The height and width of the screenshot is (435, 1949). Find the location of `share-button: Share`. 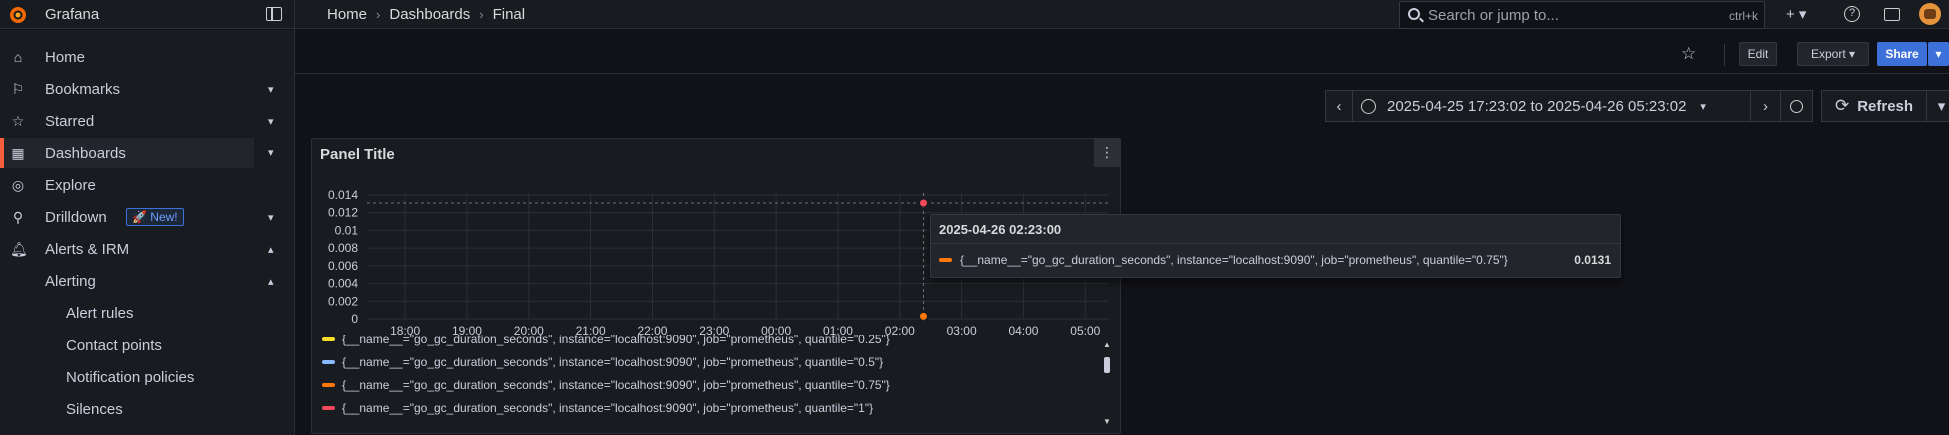

share-button: Share is located at coordinates (1902, 54).